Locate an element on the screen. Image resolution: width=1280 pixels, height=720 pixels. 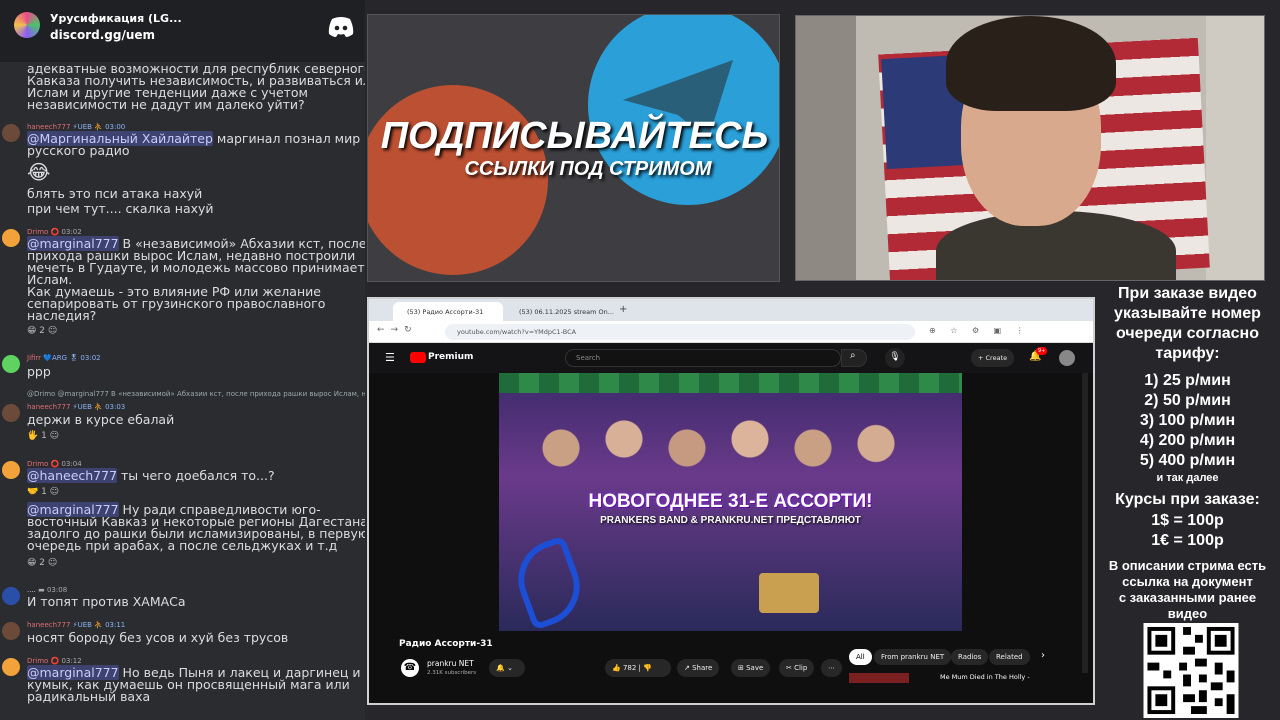
subscribe-bell-button: 🔔 ⌄ is located at coordinates (507, 668).